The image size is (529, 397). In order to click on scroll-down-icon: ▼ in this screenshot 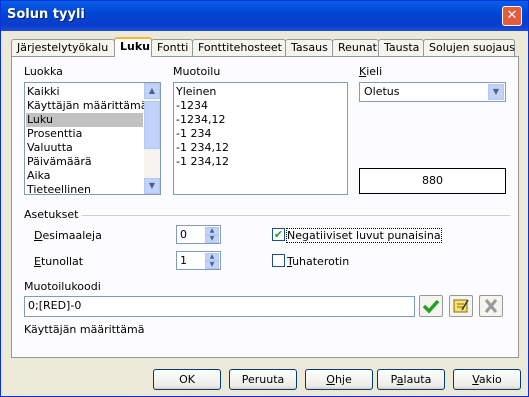, I will do `click(152, 186)`.